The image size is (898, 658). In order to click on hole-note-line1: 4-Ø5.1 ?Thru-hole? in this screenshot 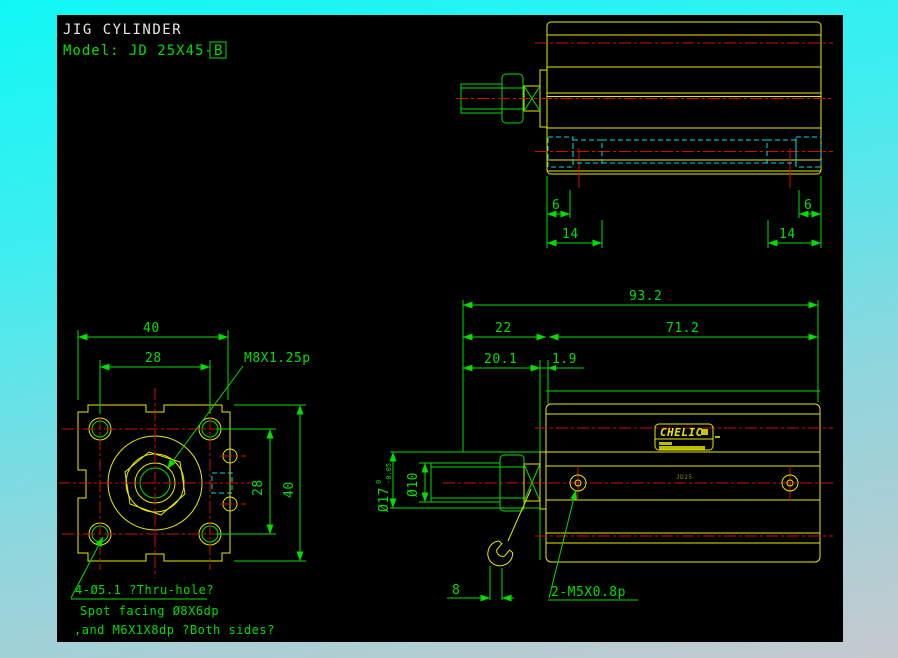, I will do `click(144, 590)`.